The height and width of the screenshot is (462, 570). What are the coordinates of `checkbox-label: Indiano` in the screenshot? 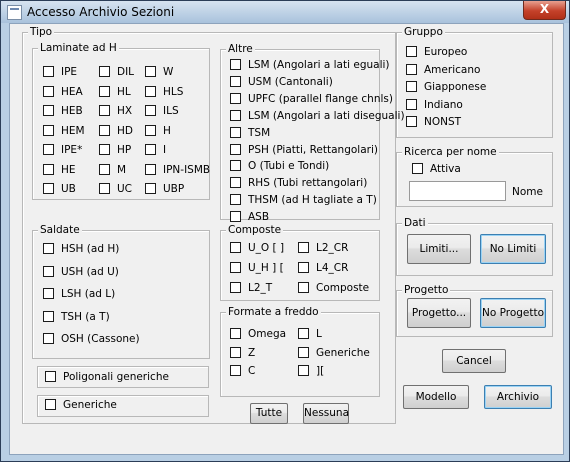 It's located at (443, 104).